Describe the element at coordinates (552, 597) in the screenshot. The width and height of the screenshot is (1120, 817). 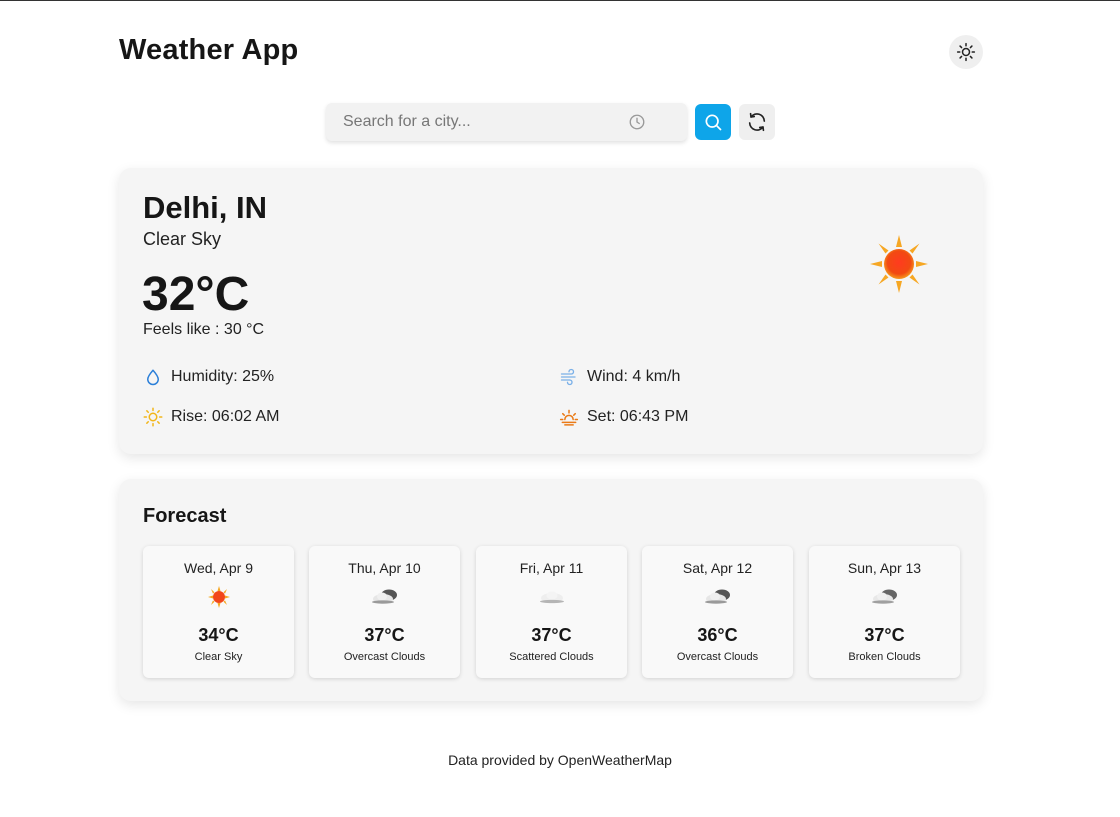
I see `scattered-clouds-icon` at that location.